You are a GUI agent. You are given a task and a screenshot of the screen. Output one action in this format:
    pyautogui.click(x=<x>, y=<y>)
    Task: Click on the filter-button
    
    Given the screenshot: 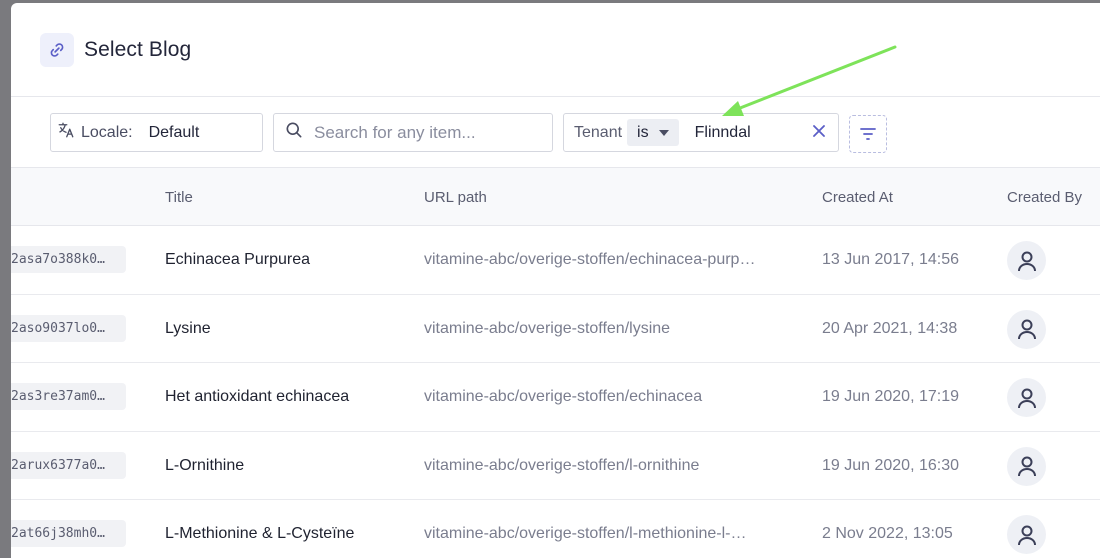 What is the action you would take?
    pyautogui.click(x=868, y=134)
    